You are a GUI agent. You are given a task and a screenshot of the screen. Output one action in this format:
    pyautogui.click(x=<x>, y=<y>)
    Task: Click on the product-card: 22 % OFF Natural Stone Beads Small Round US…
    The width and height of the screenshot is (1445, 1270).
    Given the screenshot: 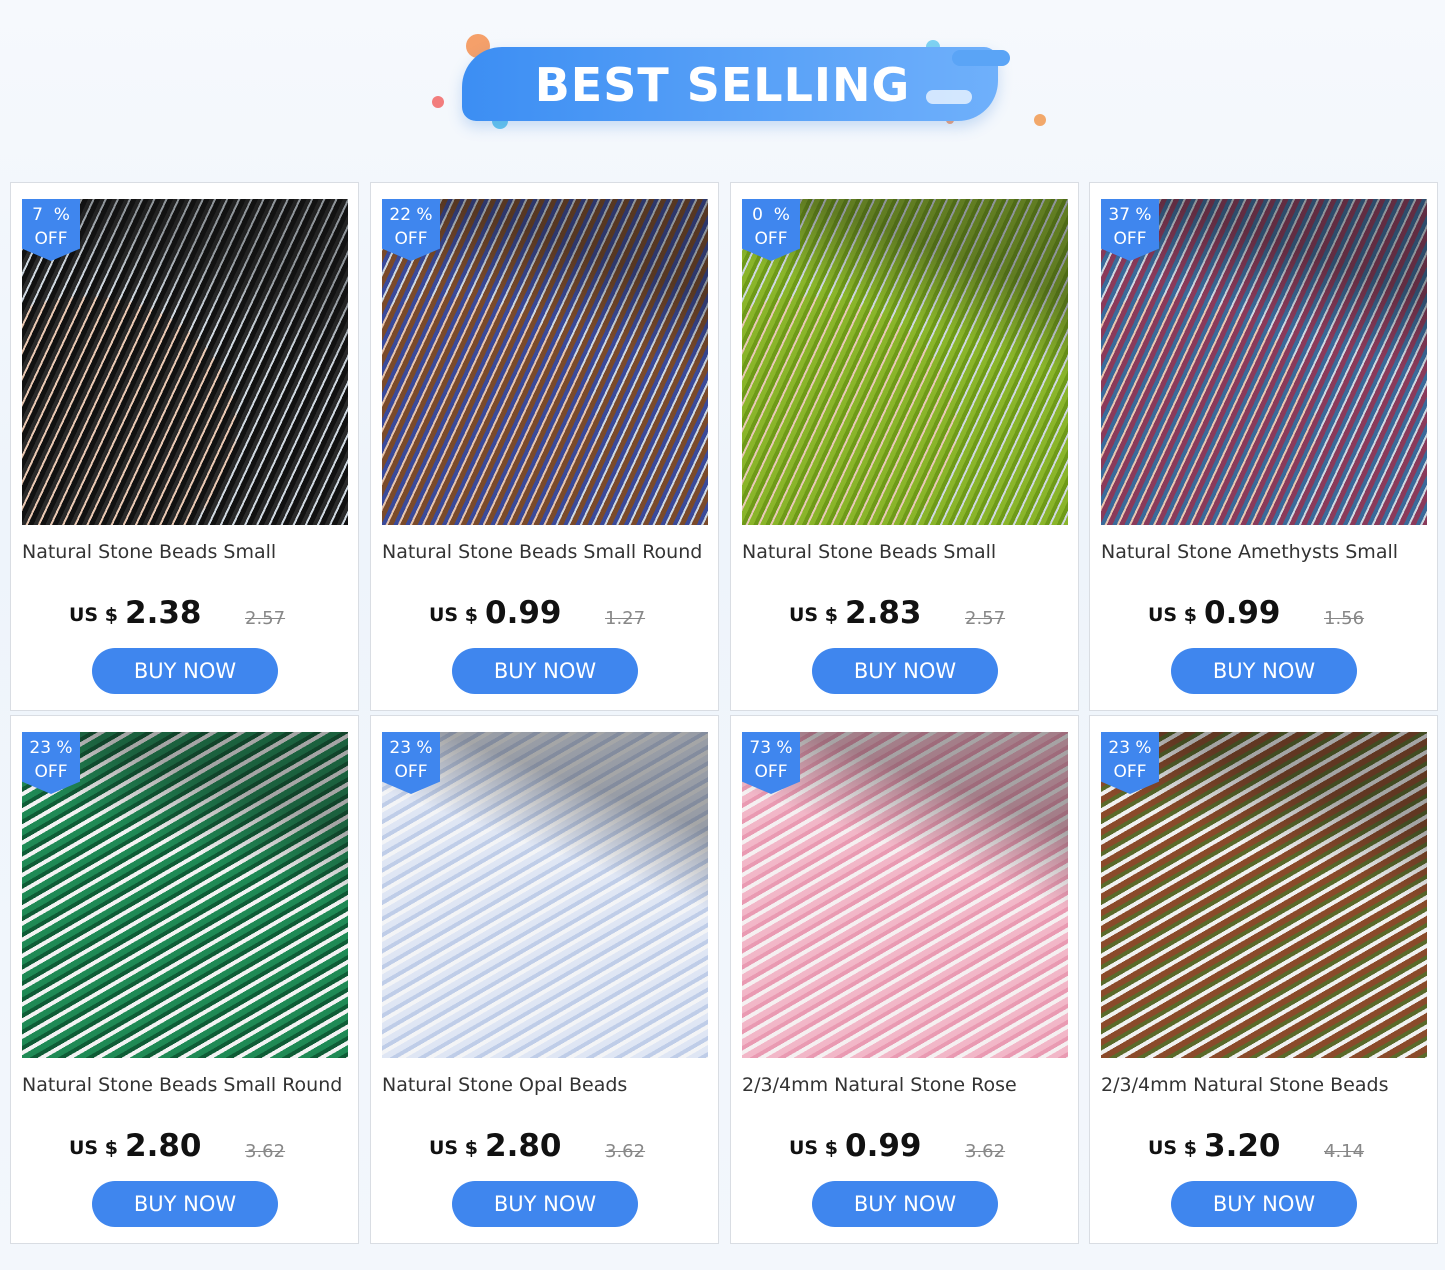 What is the action you would take?
    pyautogui.click(x=544, y=446)
    